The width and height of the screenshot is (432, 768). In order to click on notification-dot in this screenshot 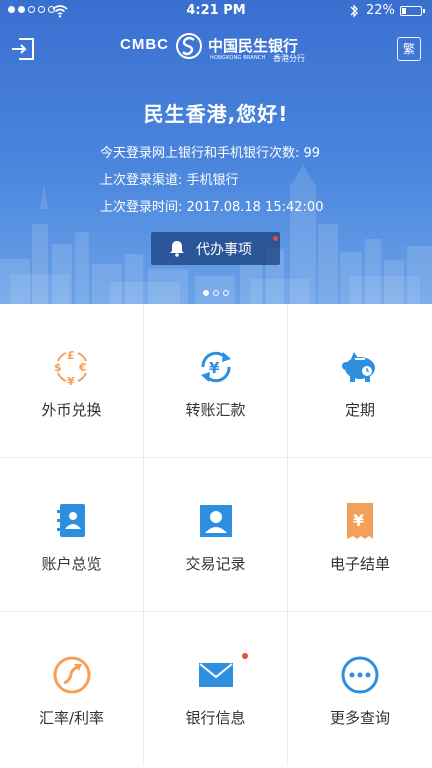, I will do `click(275, 238)`.